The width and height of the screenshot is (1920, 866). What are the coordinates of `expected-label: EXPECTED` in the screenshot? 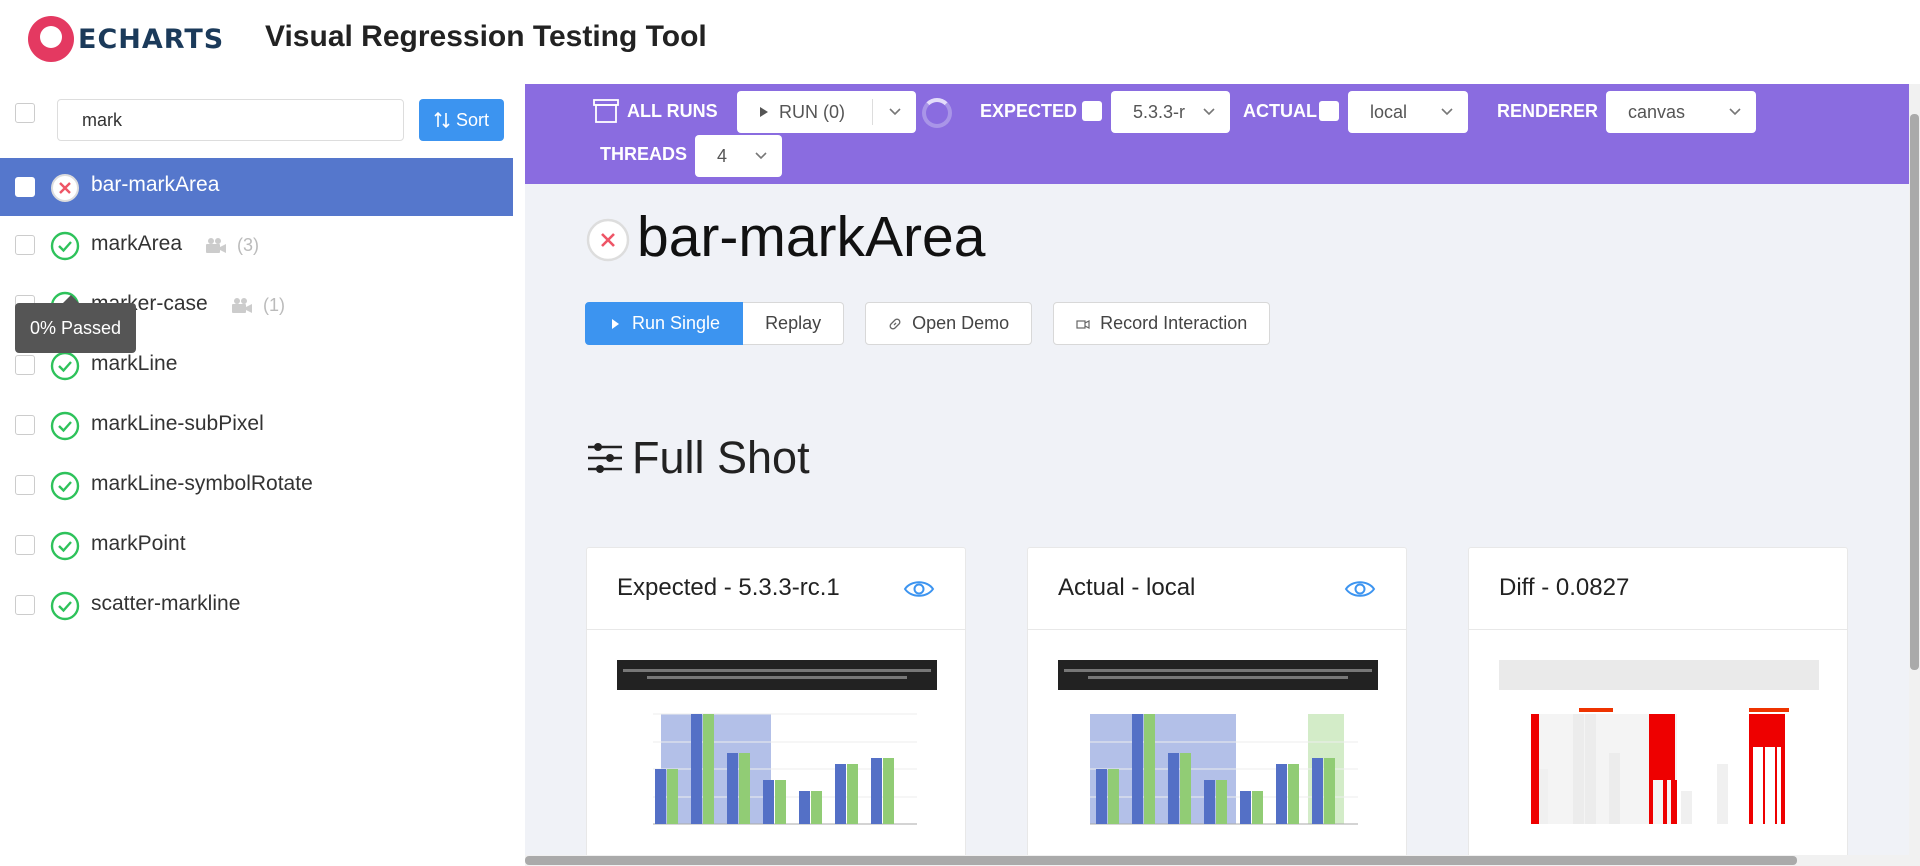 It's located at (1029, 111).